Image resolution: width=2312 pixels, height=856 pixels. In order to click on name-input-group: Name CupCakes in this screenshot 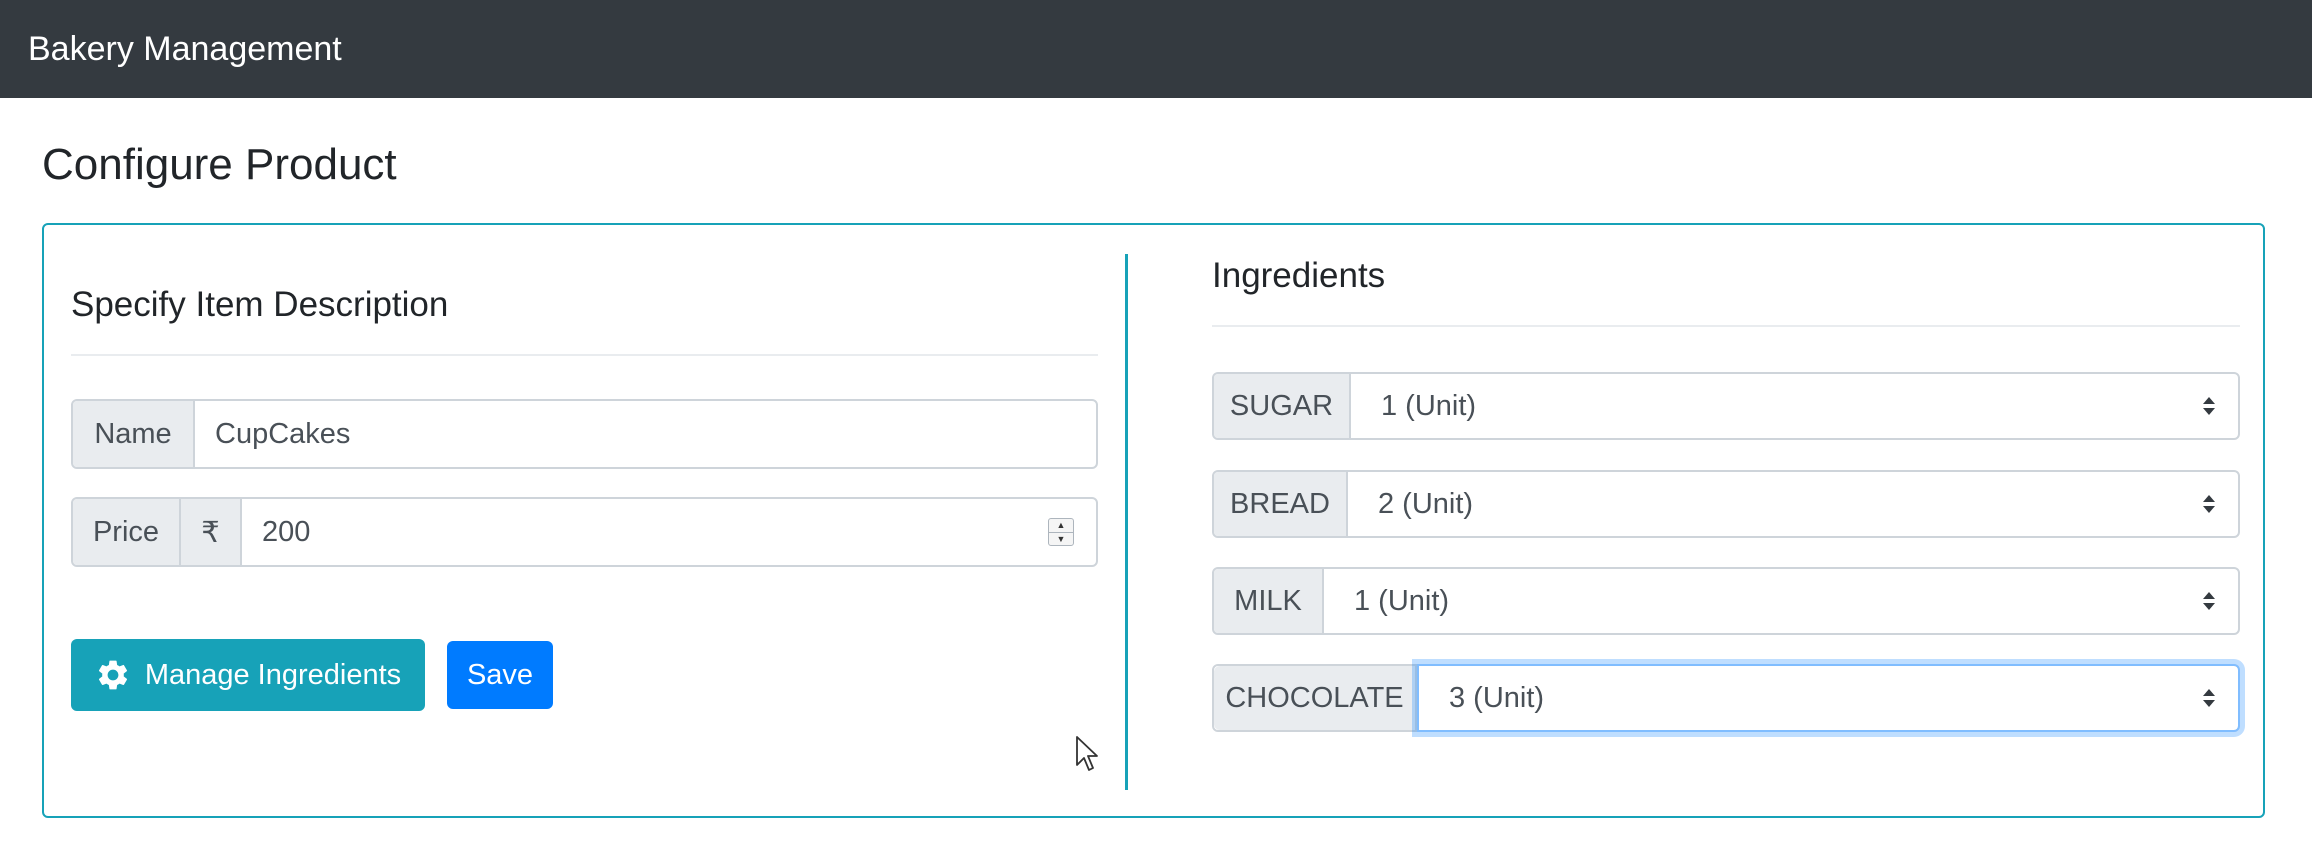, I will do `click(584, 434)`.